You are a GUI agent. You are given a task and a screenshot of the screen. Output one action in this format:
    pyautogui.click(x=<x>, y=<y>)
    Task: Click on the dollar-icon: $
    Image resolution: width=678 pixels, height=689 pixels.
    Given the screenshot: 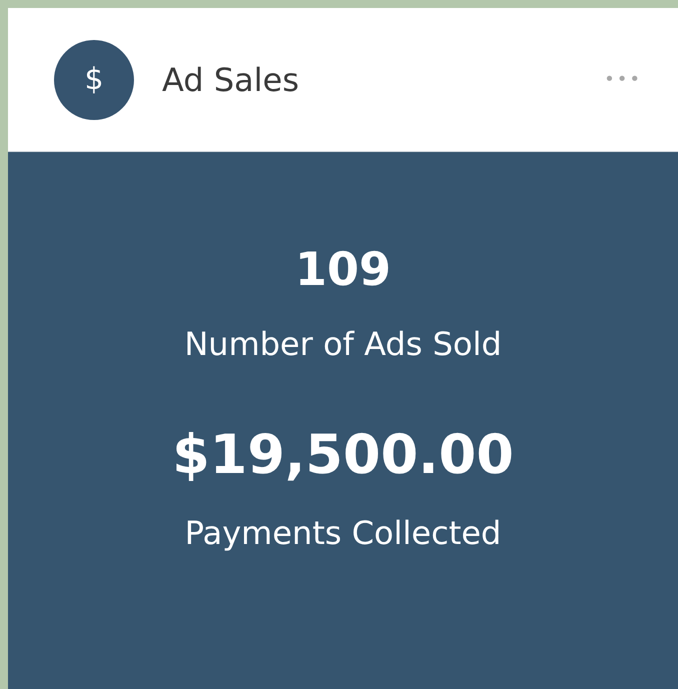 What is the action you would take?
    pyautogui.click(x=94, y=80)
    